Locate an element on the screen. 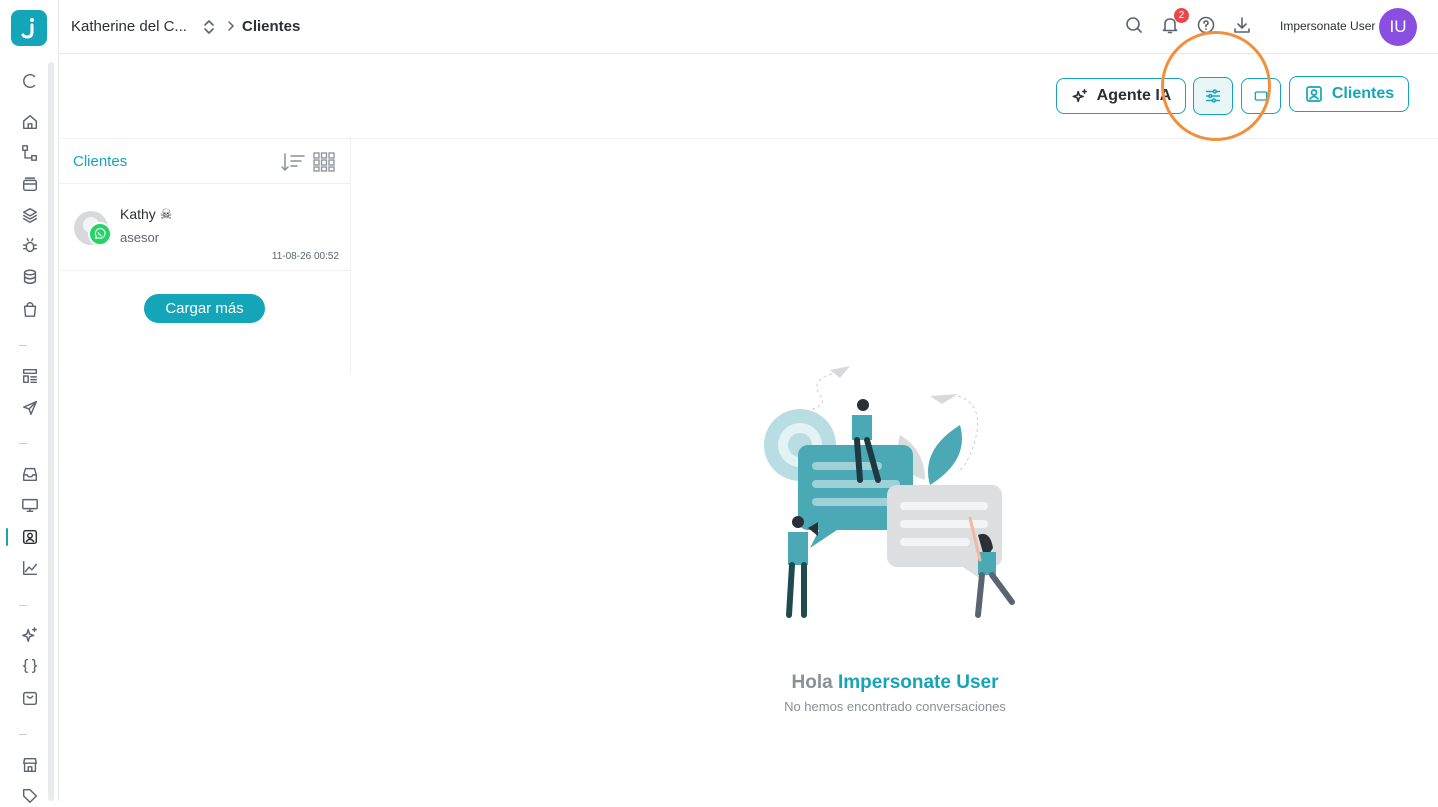 Image resolution: width=1438 pixels, height=807 pixels. refresh-icon is located at coordinates (30, 81).